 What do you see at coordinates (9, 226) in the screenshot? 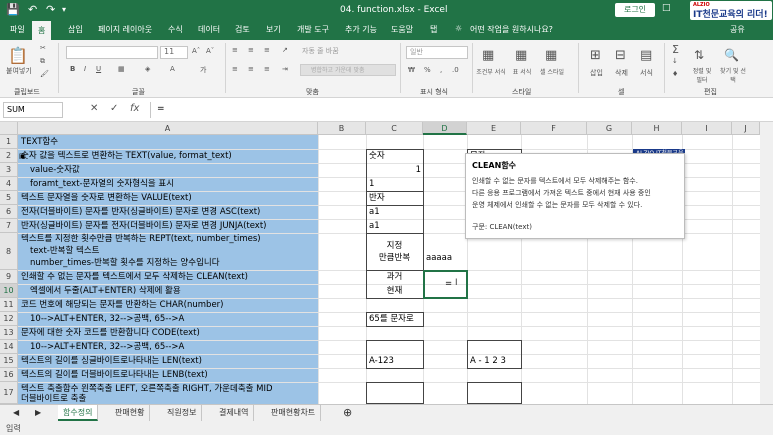
I see `row-header: 7` at bounding box center [9, 226].